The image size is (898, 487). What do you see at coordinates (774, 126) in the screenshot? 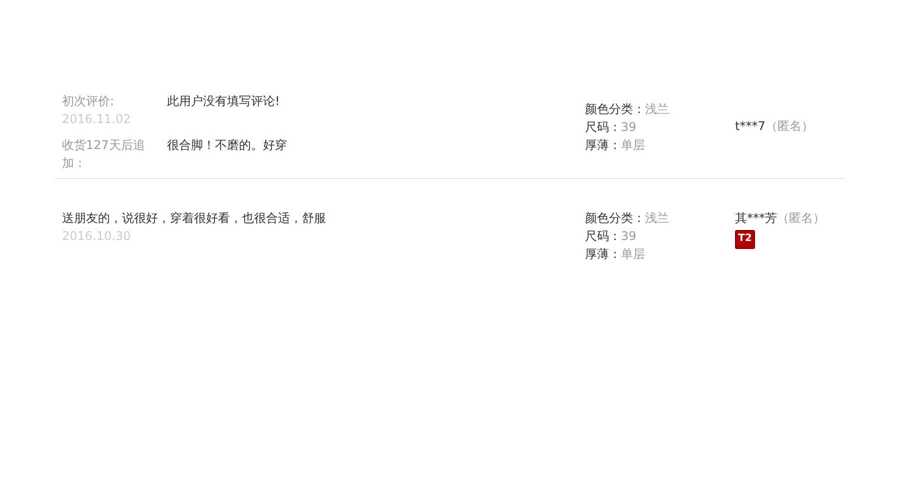
I see `reviewer-name: t***7（匿名）` at bounding box center [774, 126].